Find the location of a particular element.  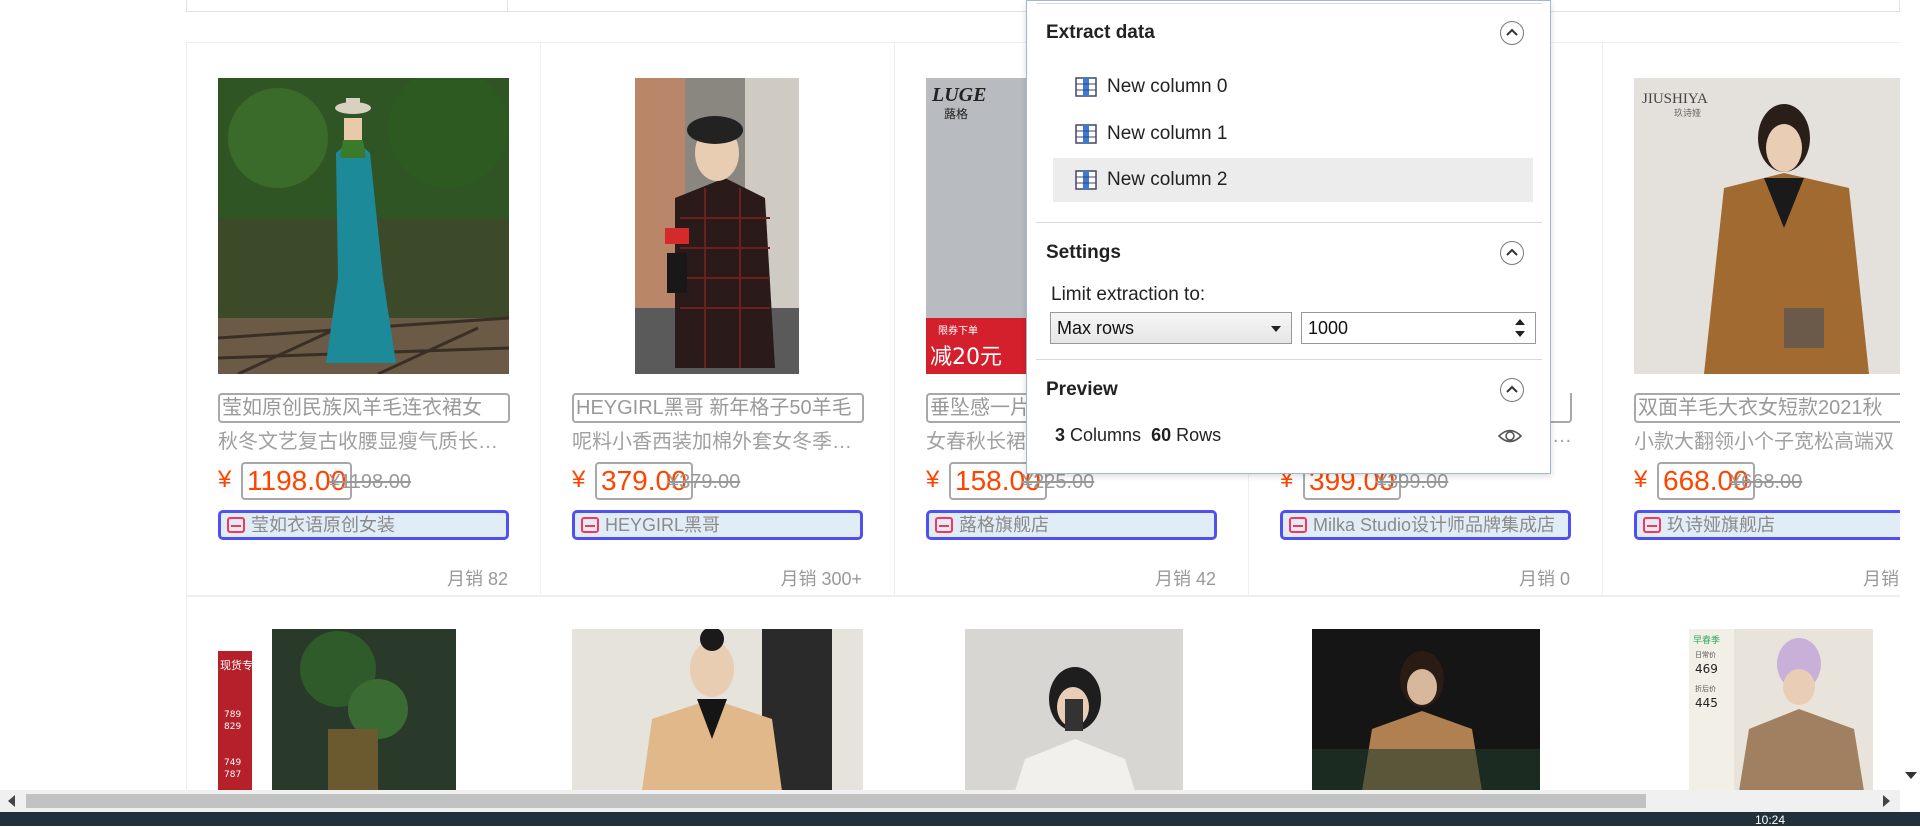

shop-link: HEYGIRL黑哥 is located at coordinates (717, 525).